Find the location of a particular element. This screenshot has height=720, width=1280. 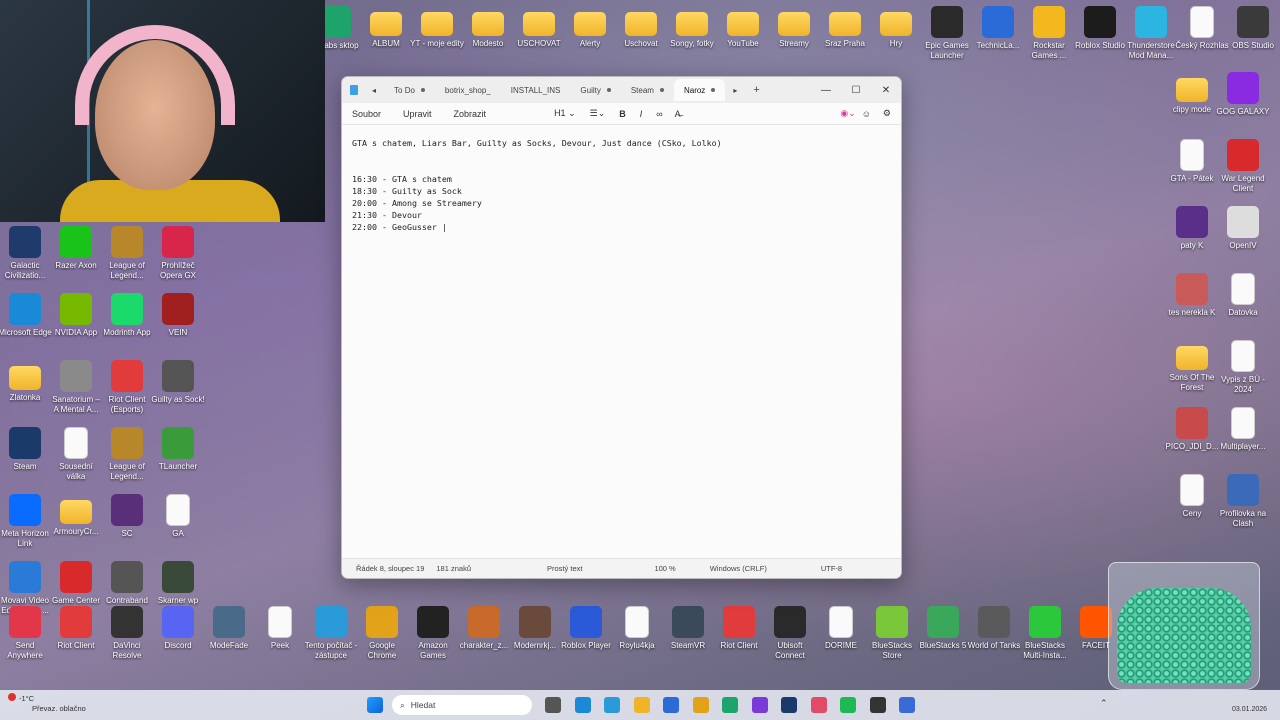

tab-2: INSTALL_INS is located at coordinates (536, 90).